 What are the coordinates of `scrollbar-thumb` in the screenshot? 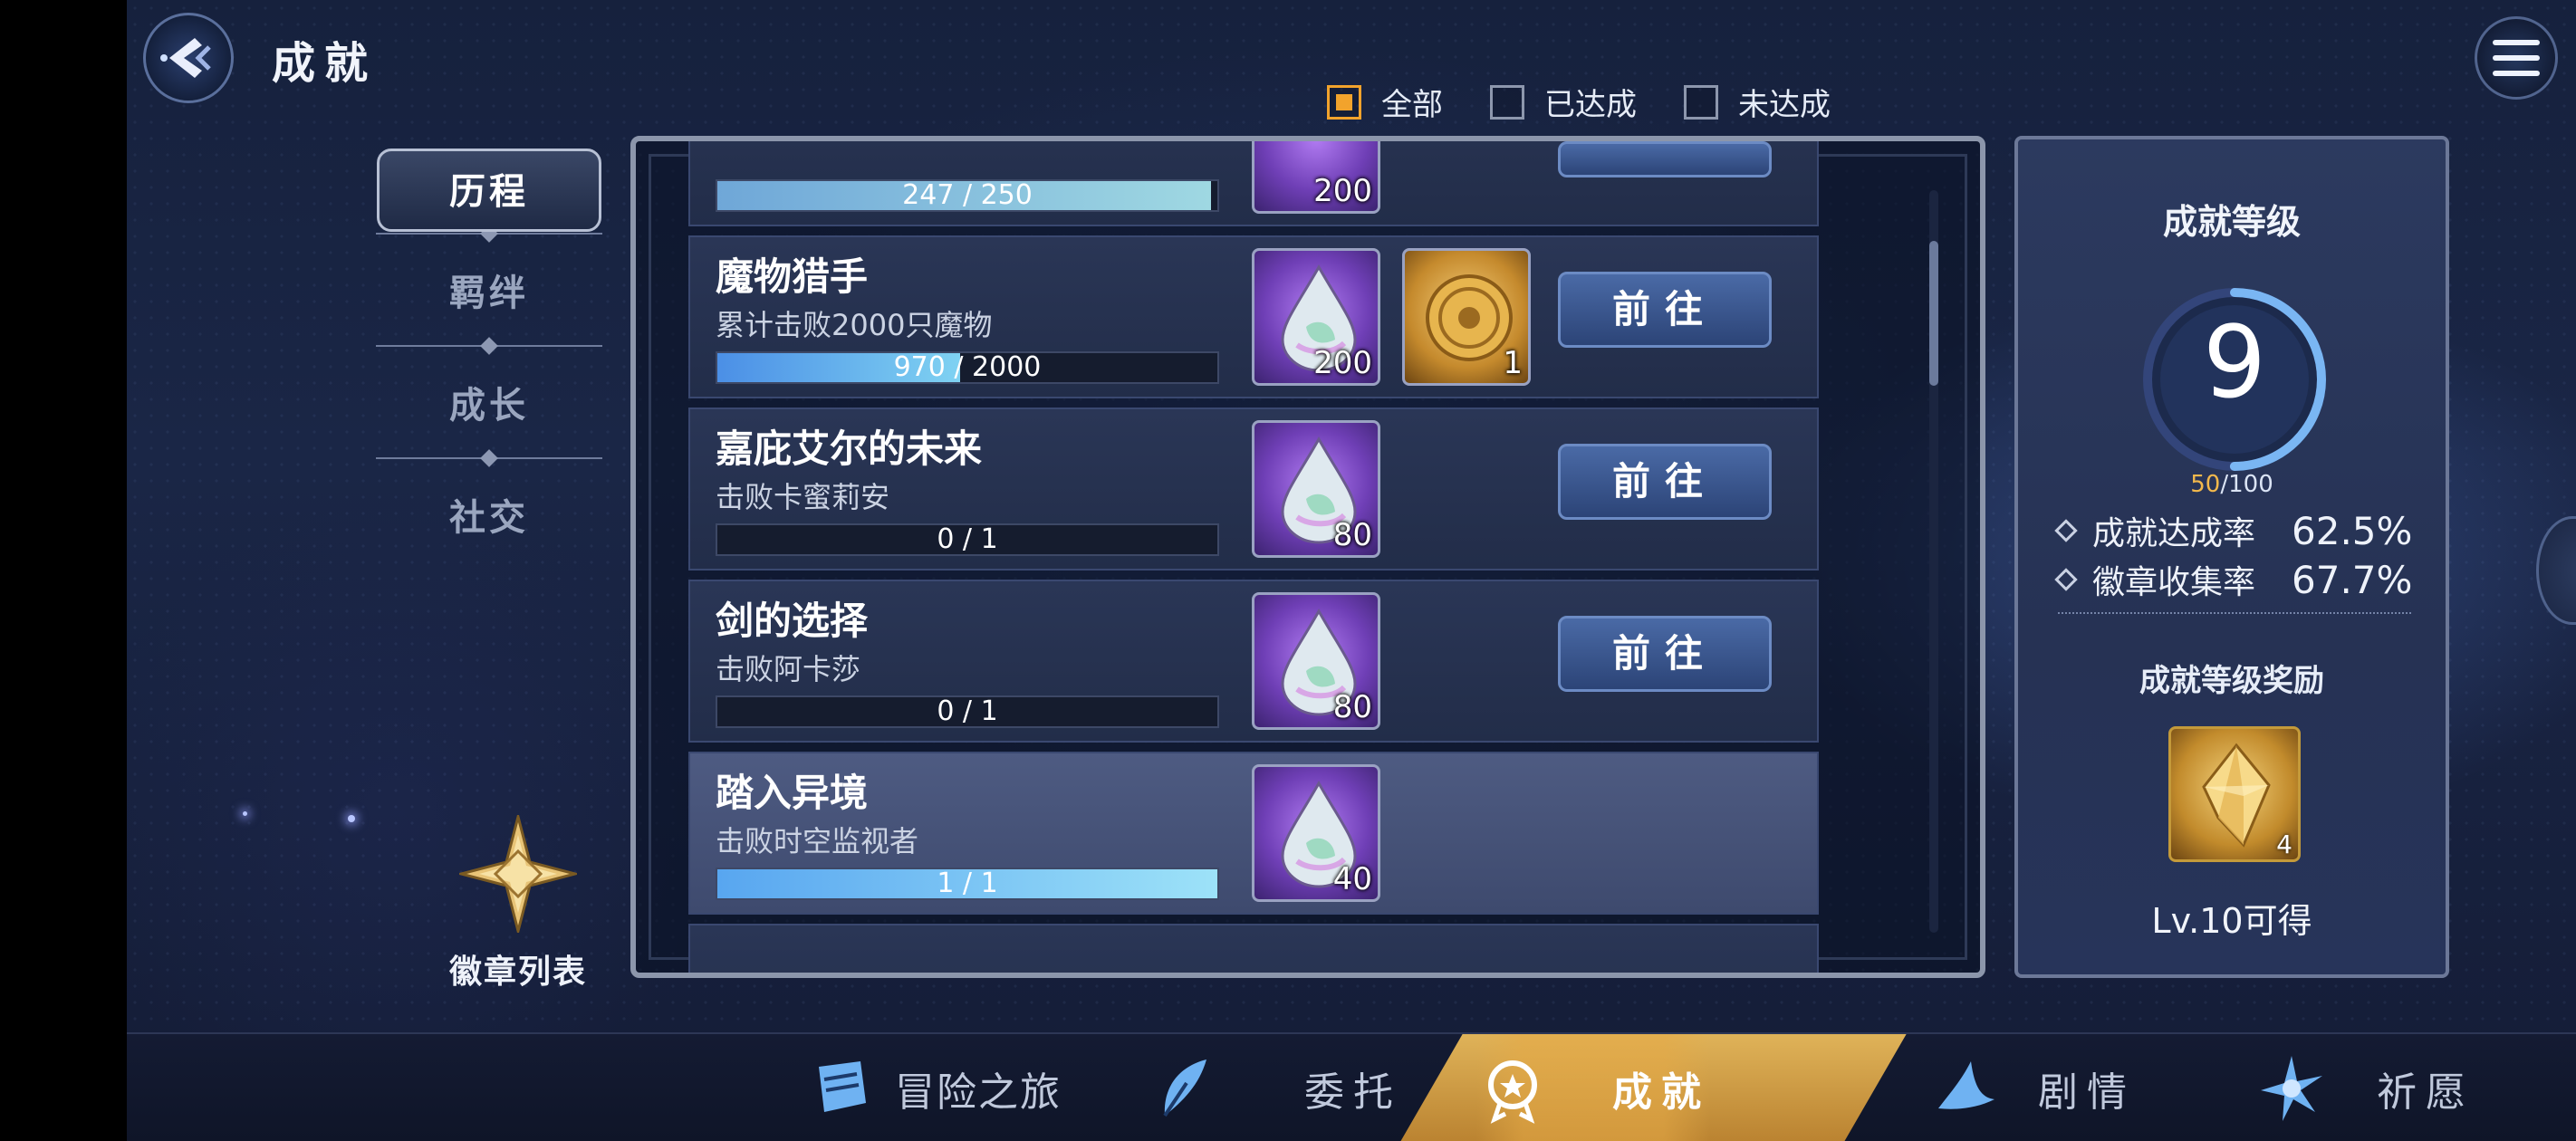 It's located at (1933, 314).